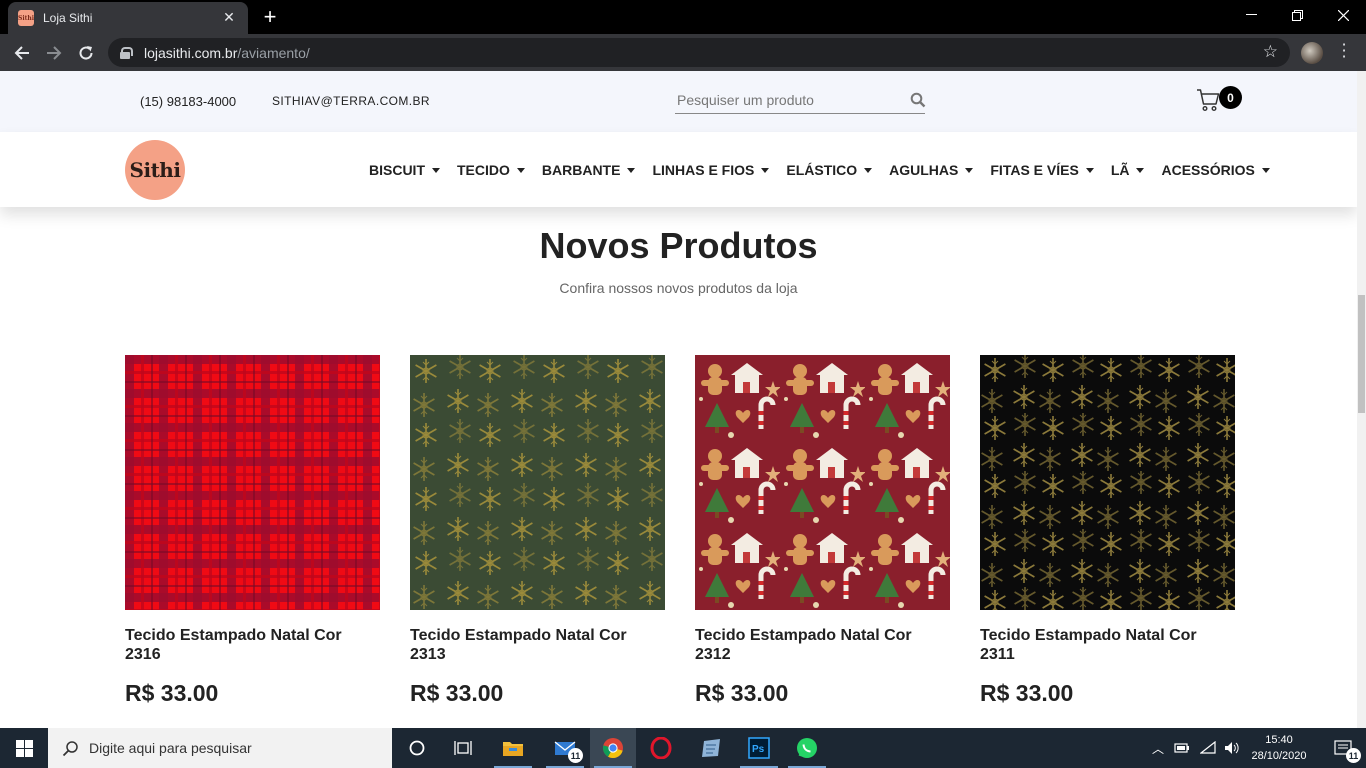 This screenshot has width=1366, height=768. What do you see at coordinates (822, 482) in the screenshot?
I see `product-image-gingerbread-pattern` at bounding box center [822, 482].